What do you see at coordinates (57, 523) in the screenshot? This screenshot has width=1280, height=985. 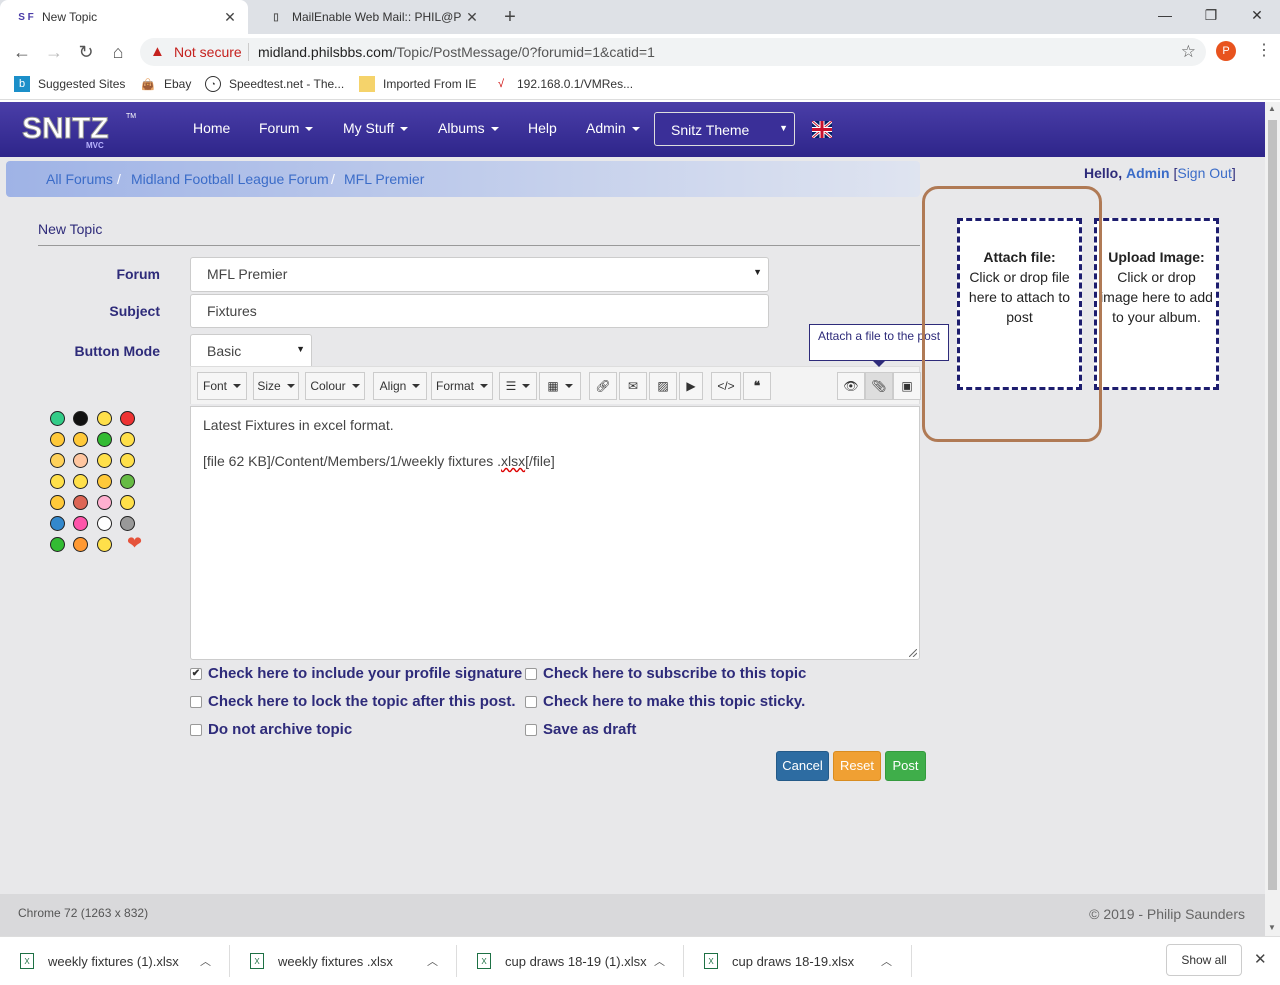 I see `smiley-cold-icon` at bounding box center [57, 523].